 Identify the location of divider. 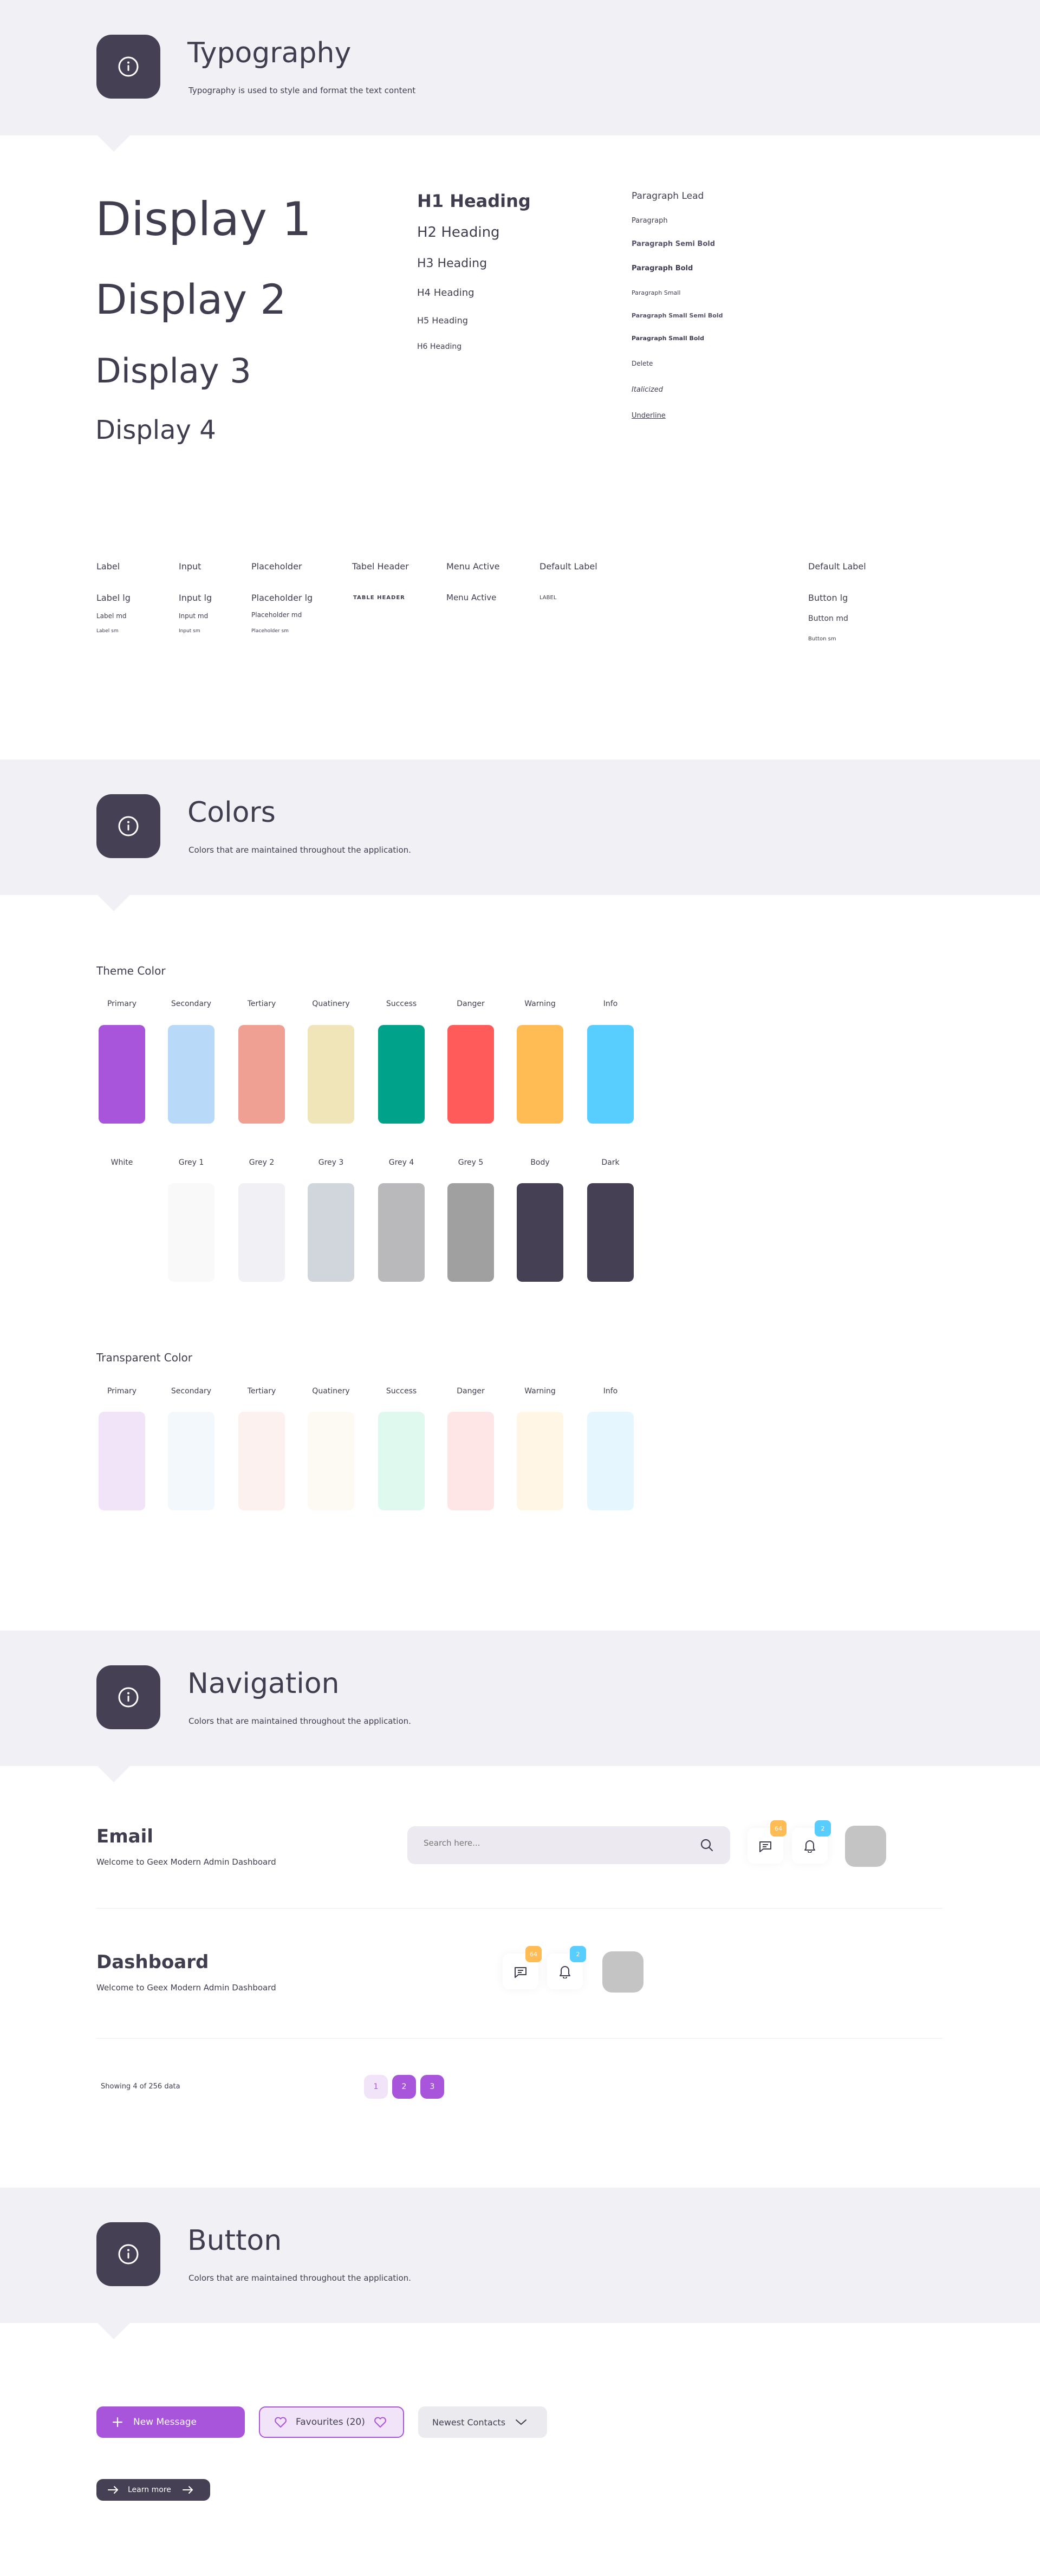
(519, 1909).